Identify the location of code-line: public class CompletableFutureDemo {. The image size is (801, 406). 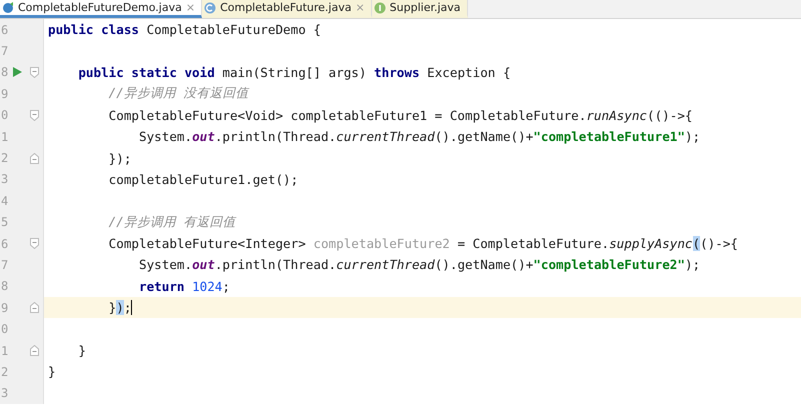
(184, 30).